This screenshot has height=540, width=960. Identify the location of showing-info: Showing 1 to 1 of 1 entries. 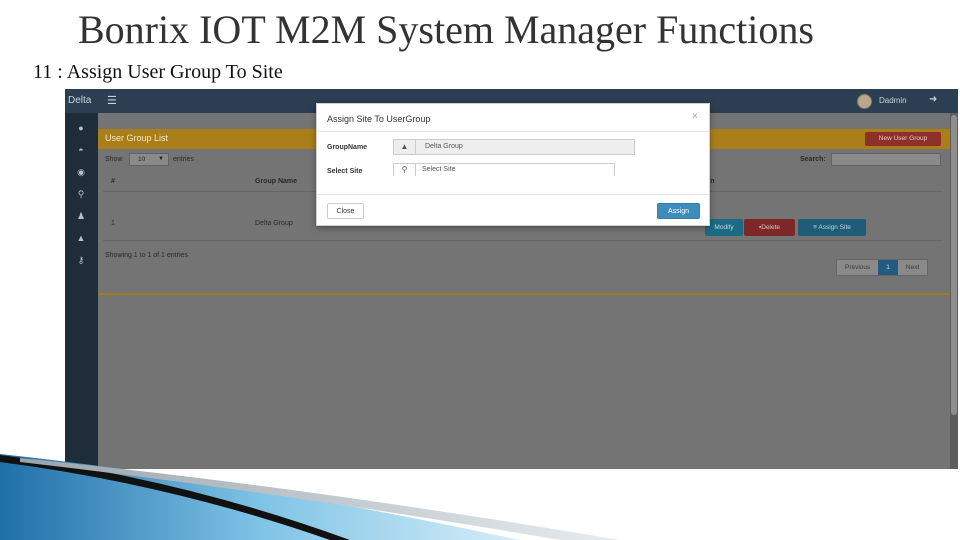
(146, 255).